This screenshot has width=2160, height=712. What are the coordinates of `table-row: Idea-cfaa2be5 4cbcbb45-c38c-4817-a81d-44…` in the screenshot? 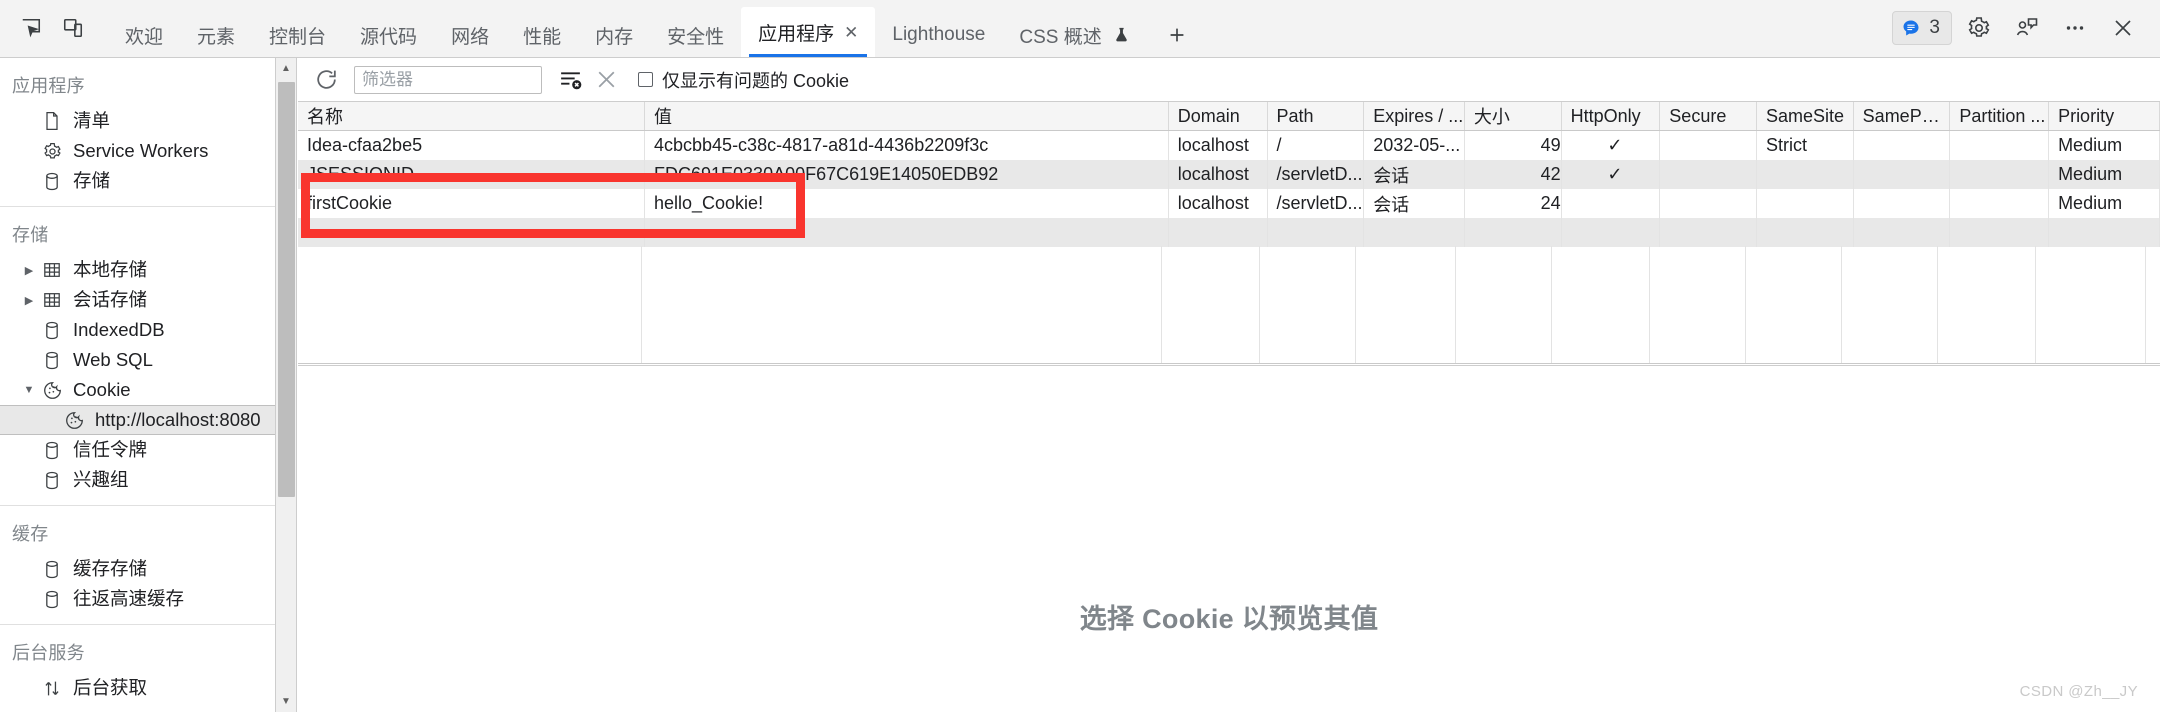 It's located at (1229, 145).